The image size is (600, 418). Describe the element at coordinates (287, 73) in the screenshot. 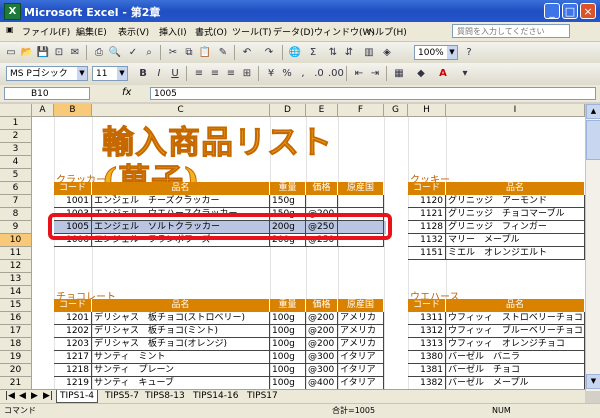

I see `percent-button: %` at that location.